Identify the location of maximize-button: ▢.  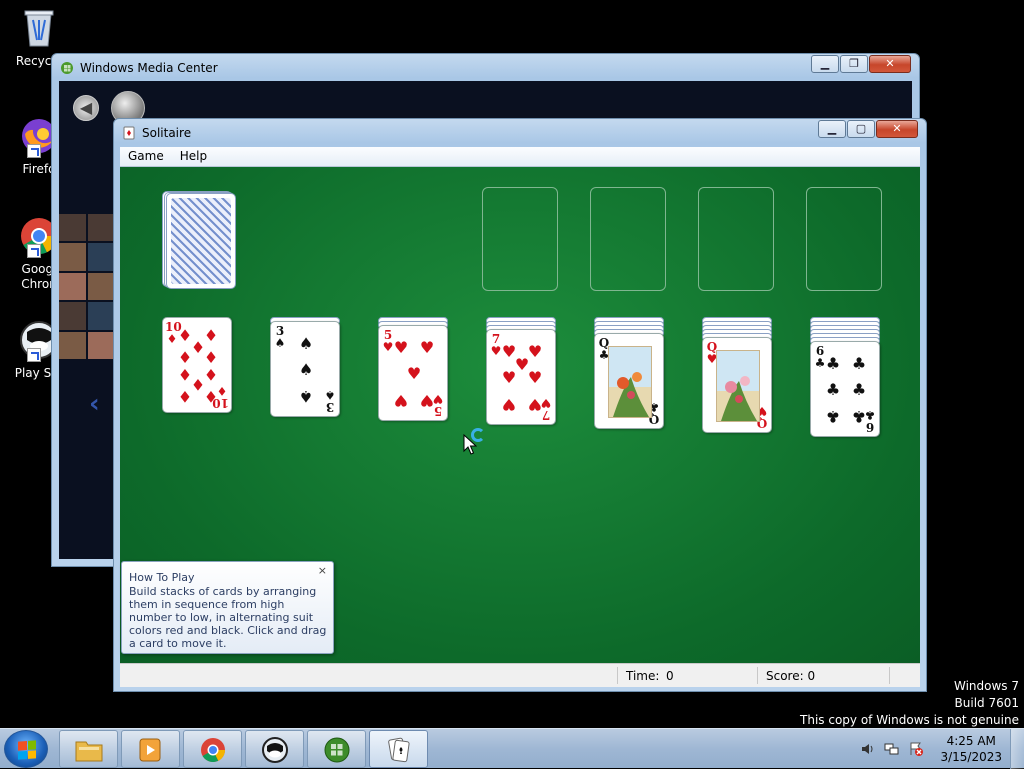
(861, 129).